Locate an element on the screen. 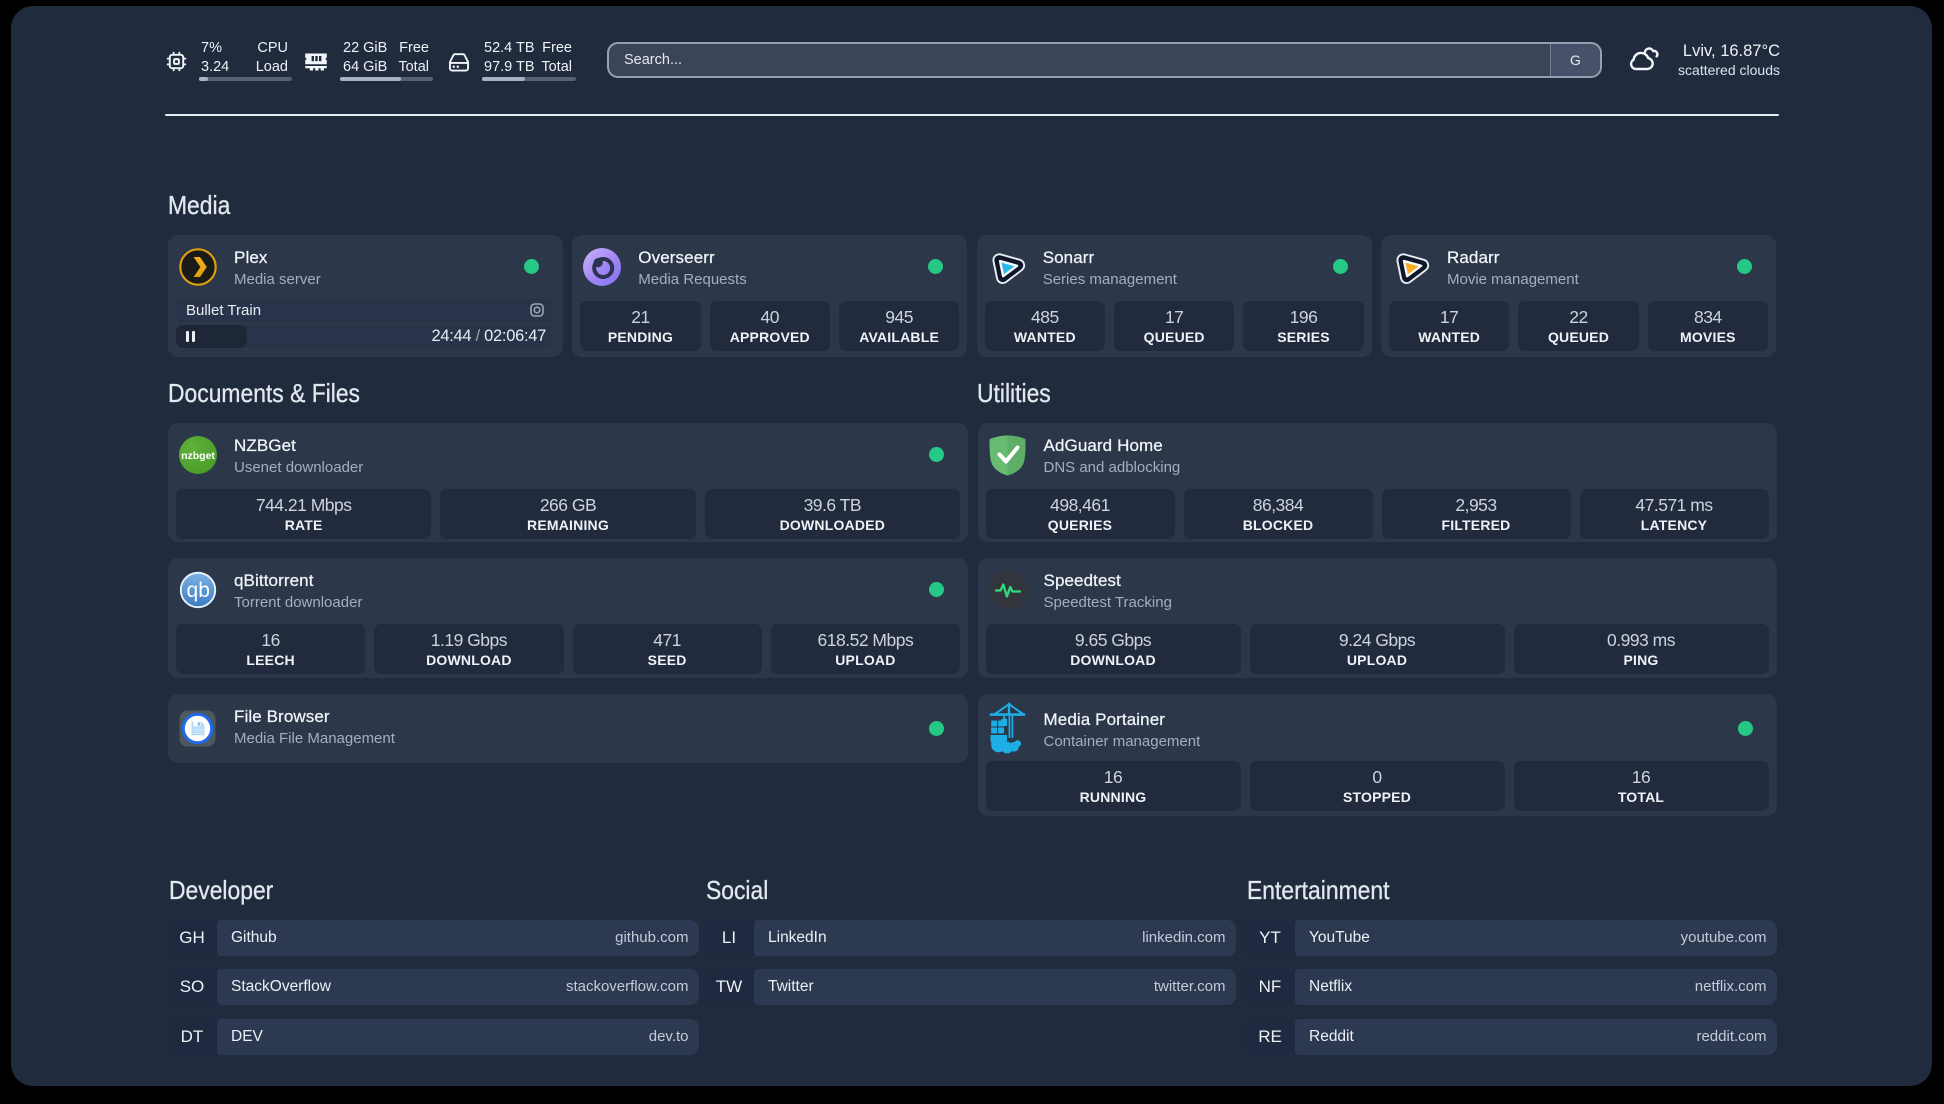 This screenshot has height=1104, width=1944. svg-text: nzbget is located at coordinates (198, 456).